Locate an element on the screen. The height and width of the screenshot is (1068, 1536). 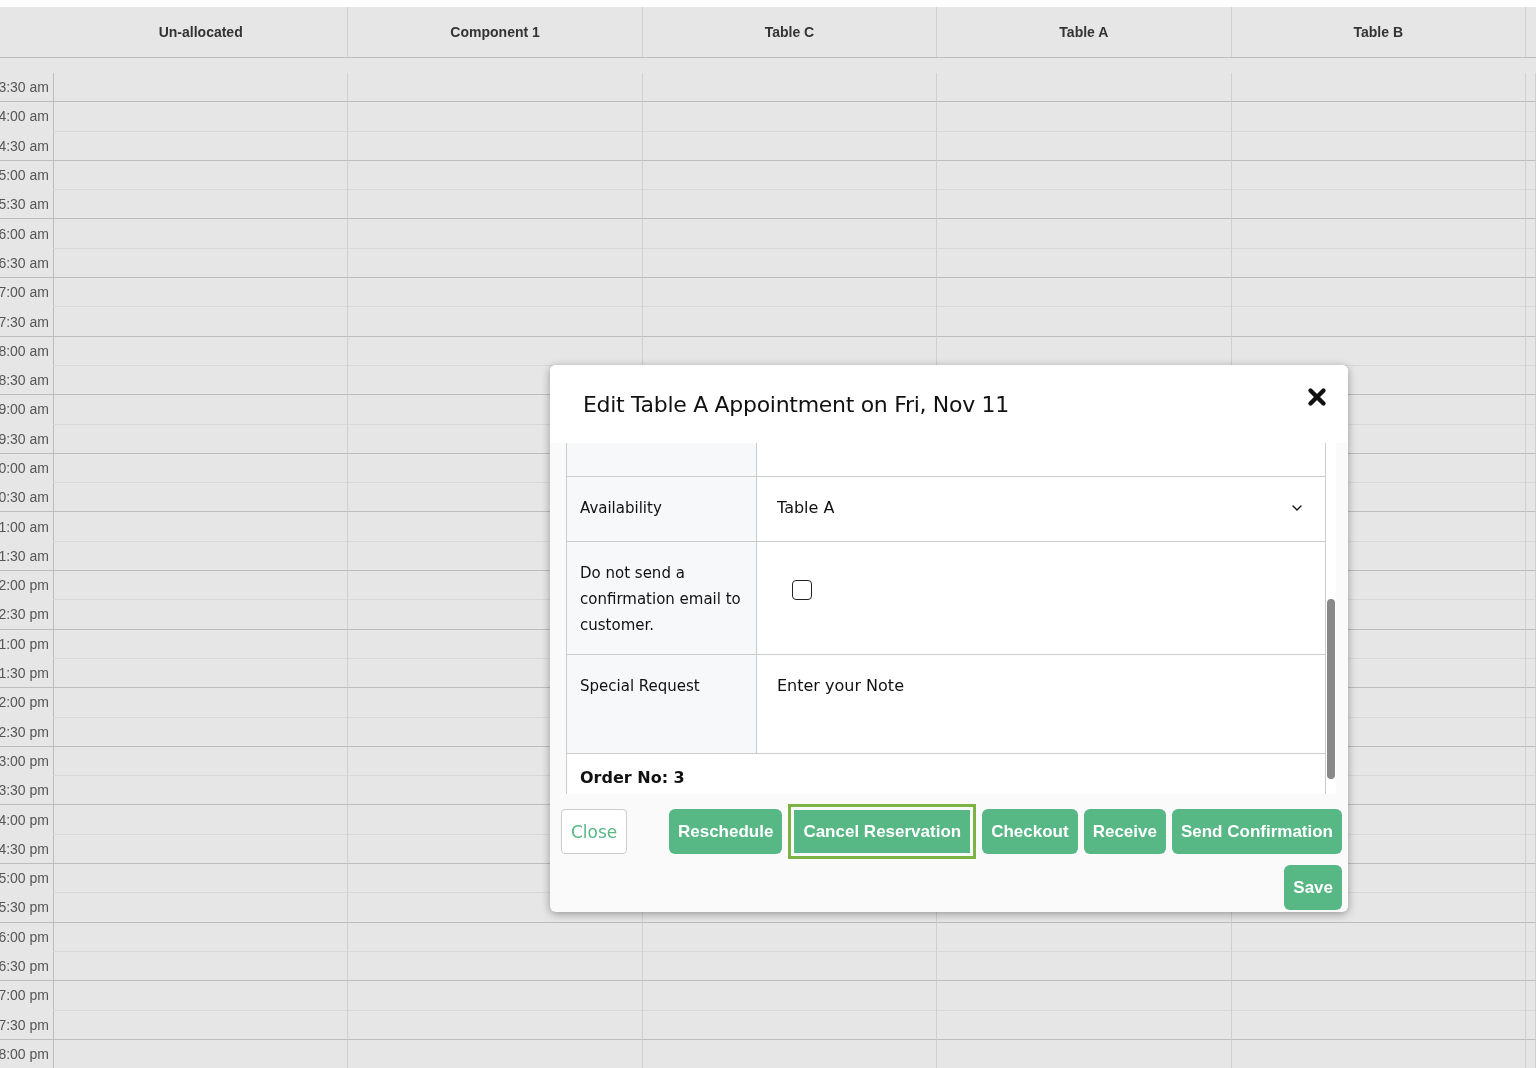
field-label: Do not send a confirmation email to customer. is located at coordinates (662, 598).